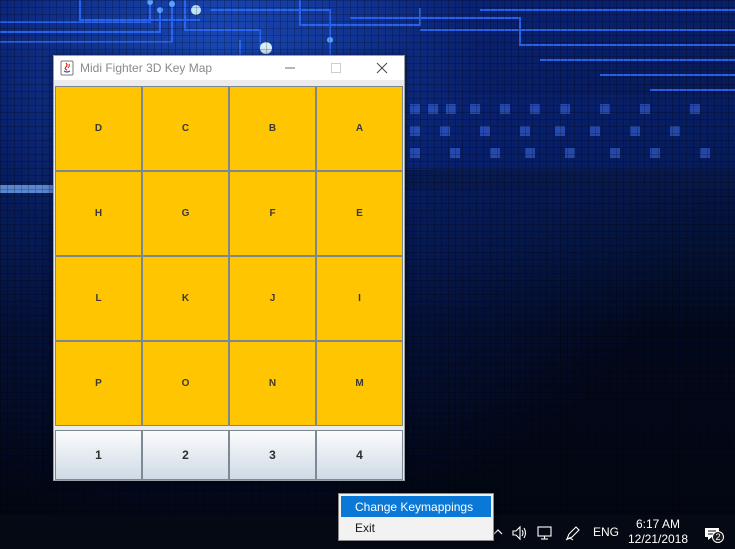 The image size is (735, 549). What do you see at coordinates (185, 128) in the screenshot?
I see `key-pad: C` at bounding box center [185, 128].